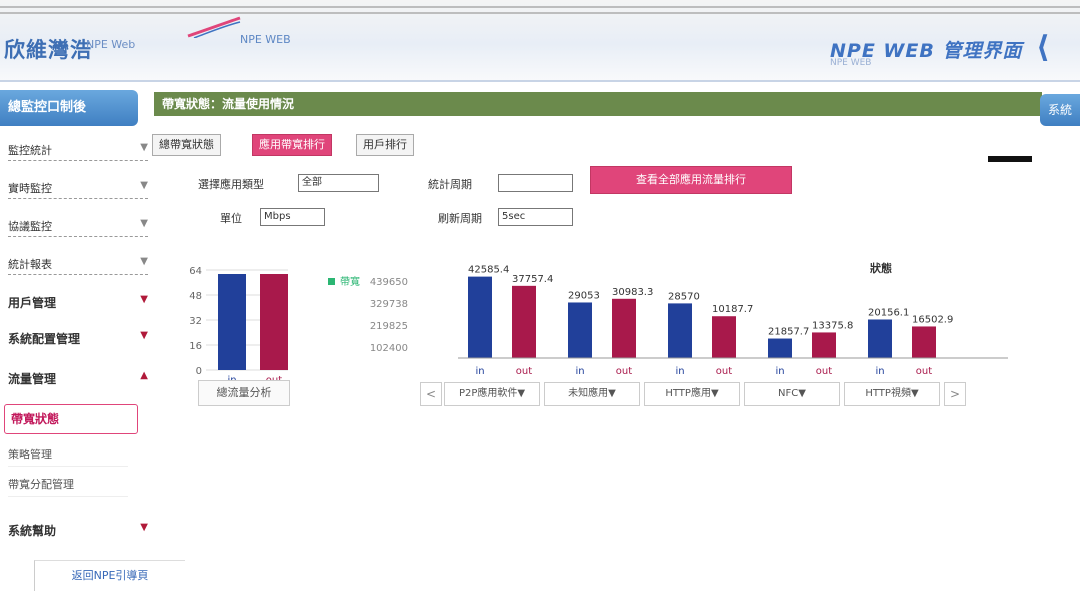  What do you see at coordinates (692, 394) in the screenshot?
I see `filter-http-button: HTTP應用▼` at bounding box center [692, 394].